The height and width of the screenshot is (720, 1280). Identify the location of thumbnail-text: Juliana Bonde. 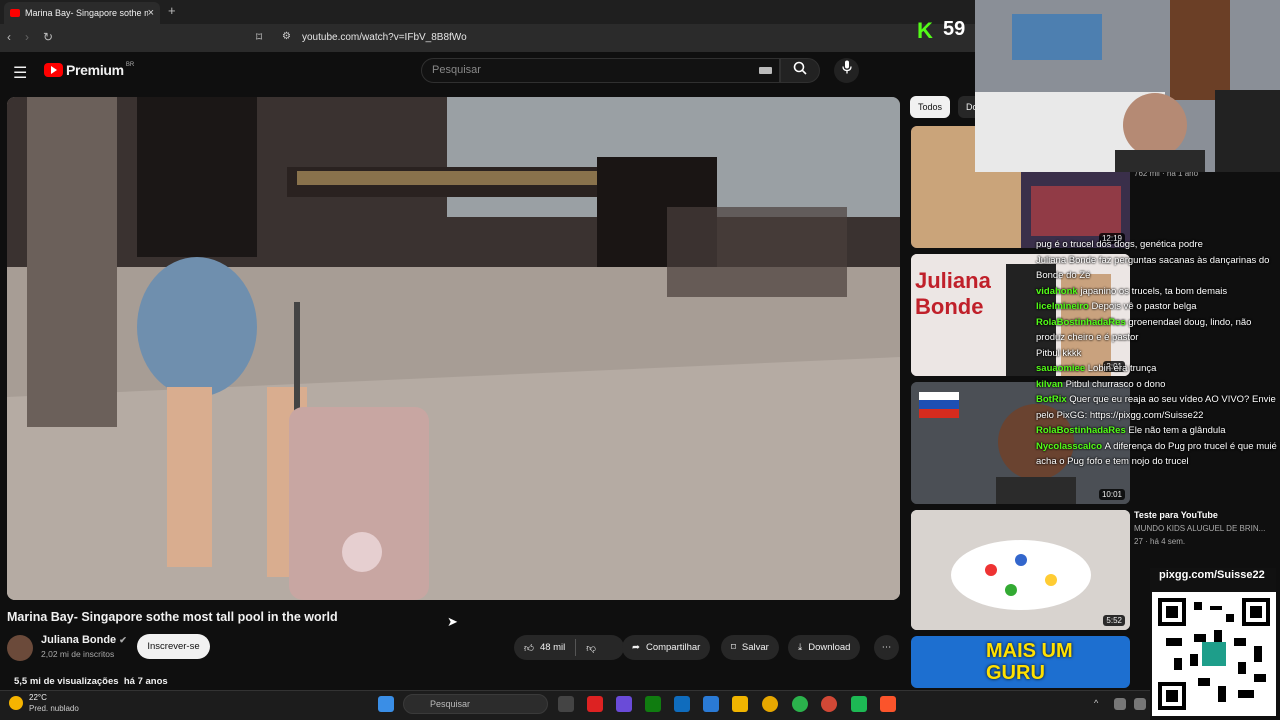
(953, 293).